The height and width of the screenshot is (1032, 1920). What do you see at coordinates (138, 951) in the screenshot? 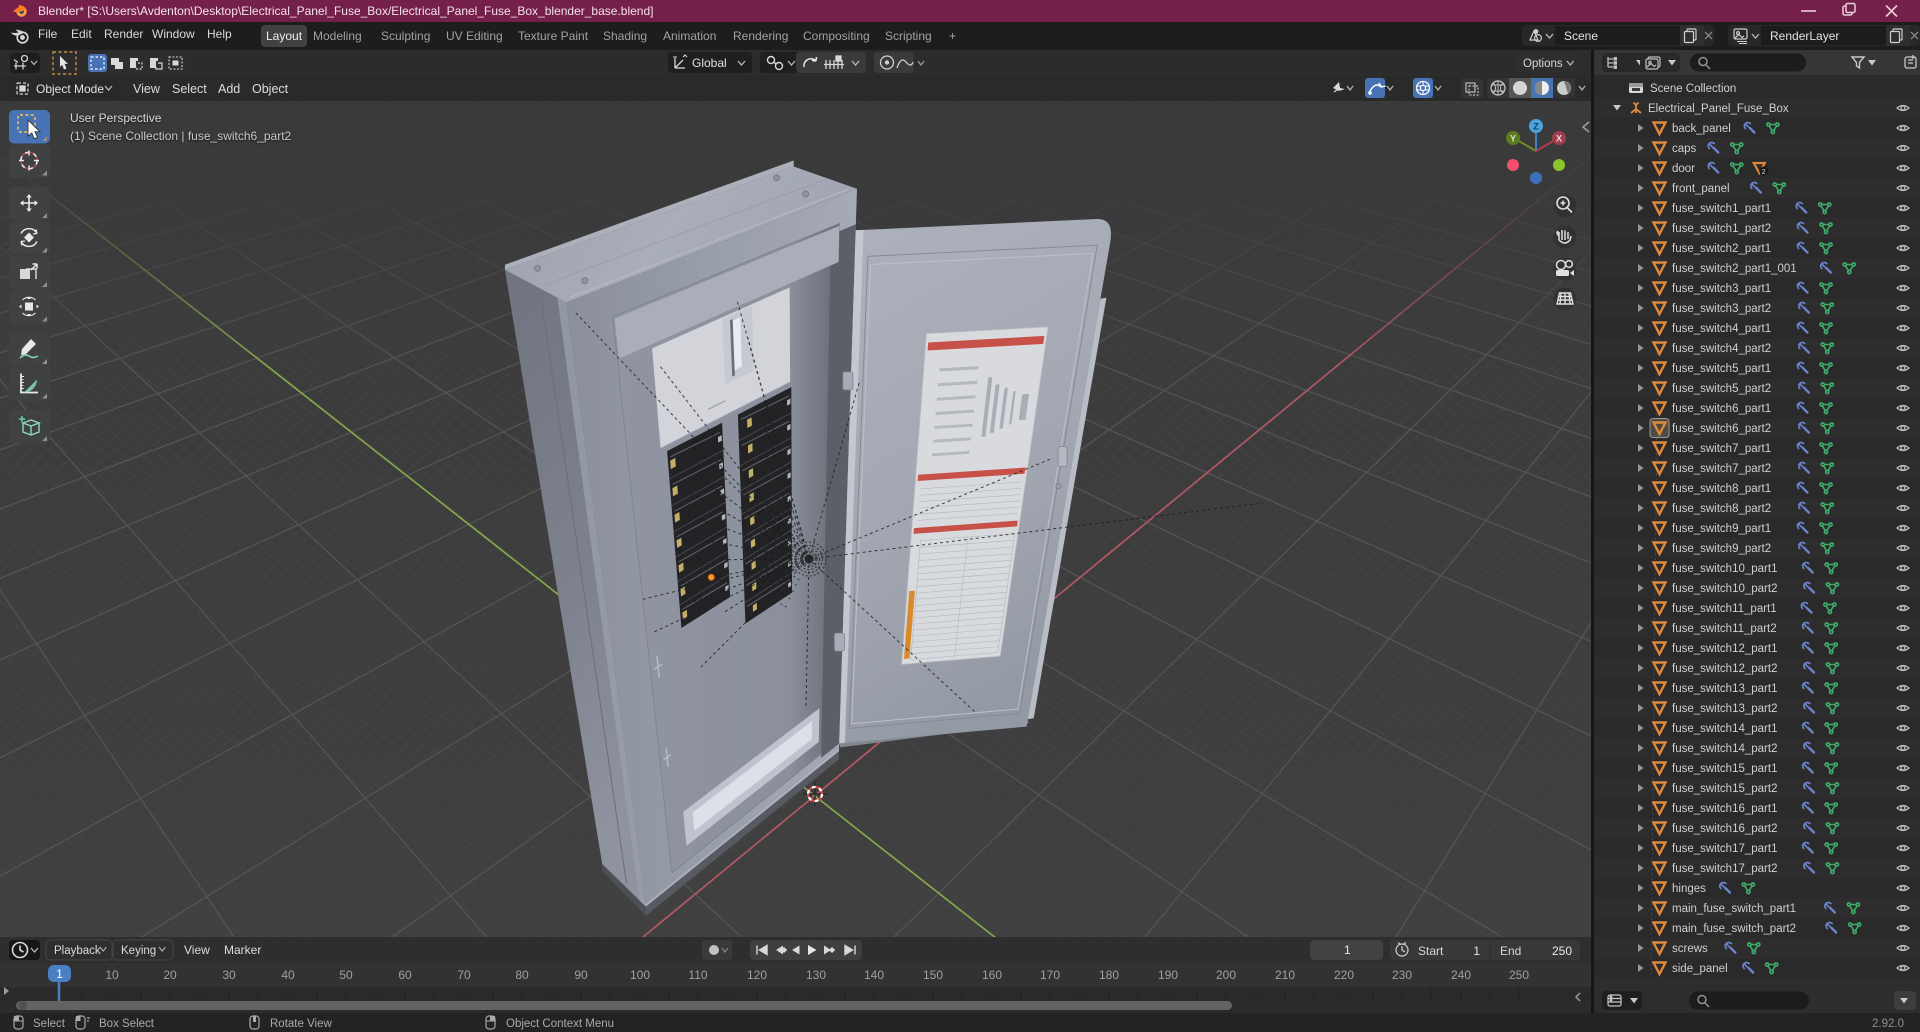
I see `svg-text: Keying` at bounding box center [138, 951].